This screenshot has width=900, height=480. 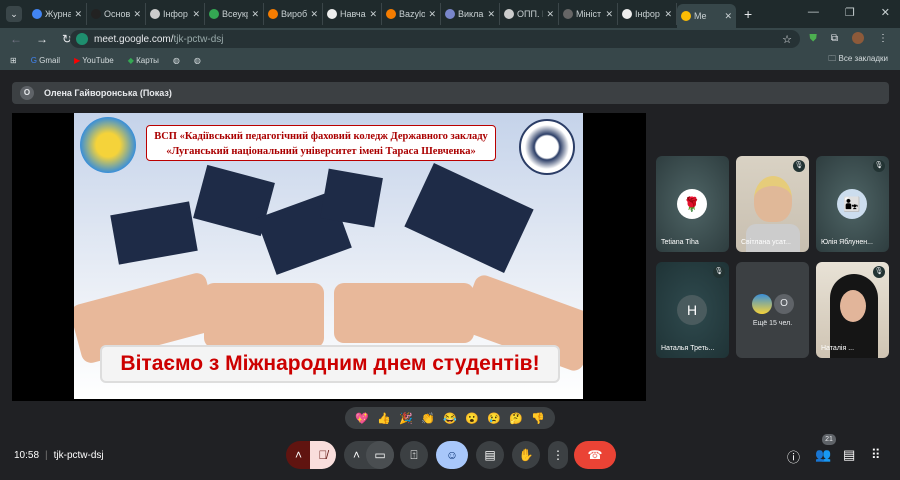 I want to click on forward-icon: →, so click(x=42, y=39).